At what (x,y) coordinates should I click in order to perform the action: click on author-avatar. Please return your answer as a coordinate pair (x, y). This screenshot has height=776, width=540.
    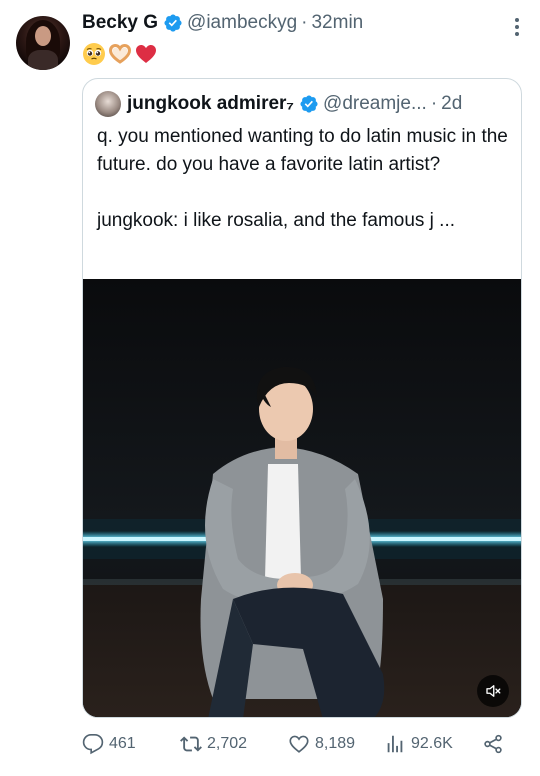
    Looking at the image, I should click on (43, 43).